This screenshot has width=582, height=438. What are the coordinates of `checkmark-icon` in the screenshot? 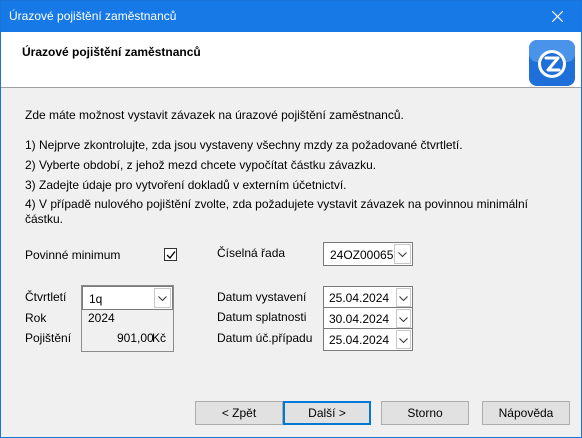 It's located at (171, 255).